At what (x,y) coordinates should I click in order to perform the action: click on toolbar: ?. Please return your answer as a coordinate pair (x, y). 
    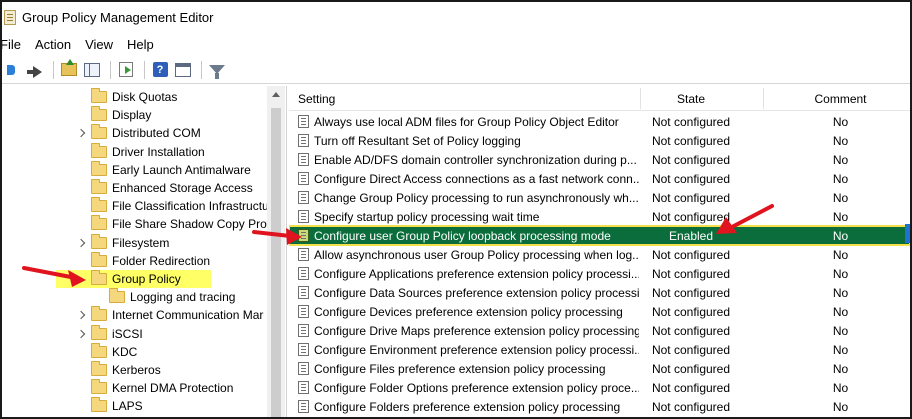
    Looking at the image, I should click on (456, 70).